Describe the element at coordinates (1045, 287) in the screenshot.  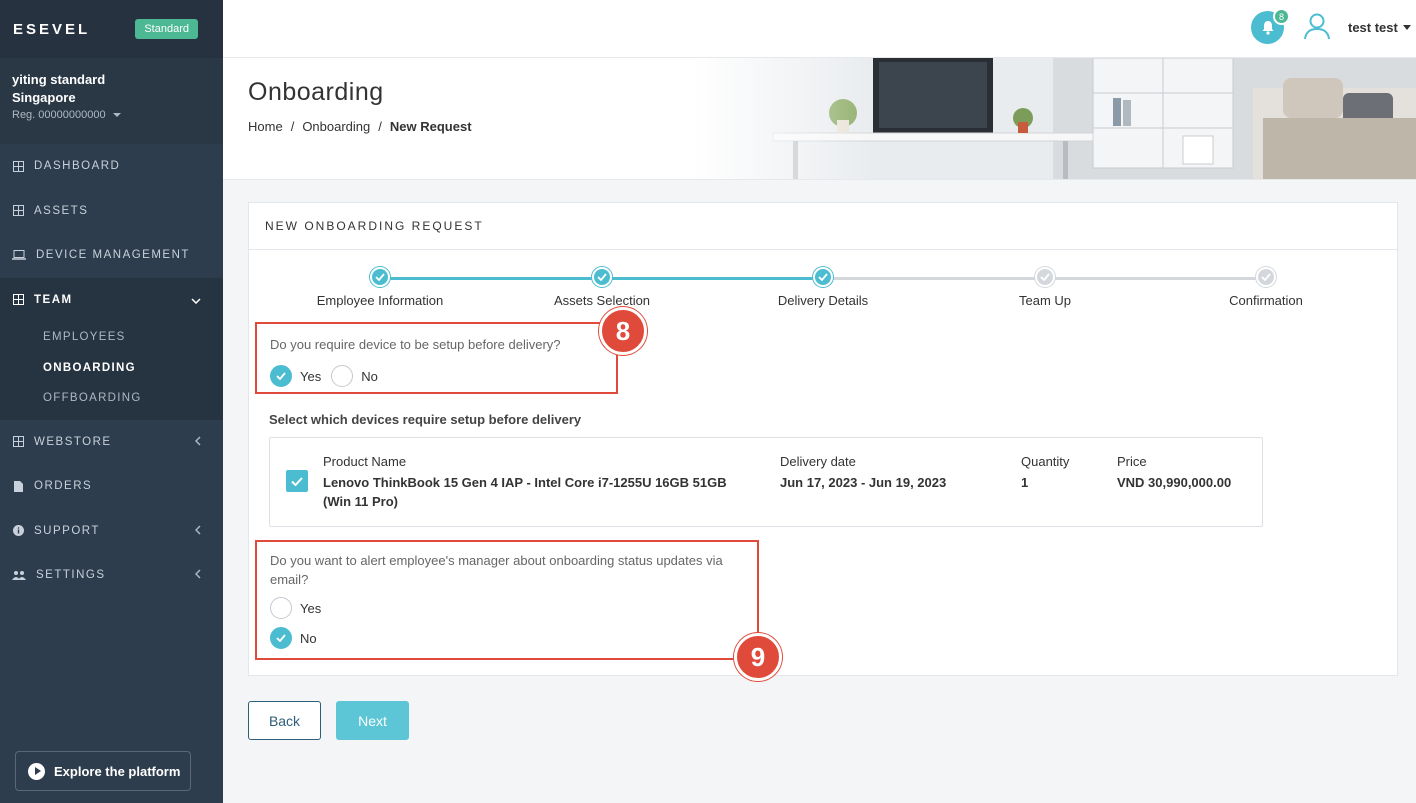
I see `step-team-up: Team Up` at that location.